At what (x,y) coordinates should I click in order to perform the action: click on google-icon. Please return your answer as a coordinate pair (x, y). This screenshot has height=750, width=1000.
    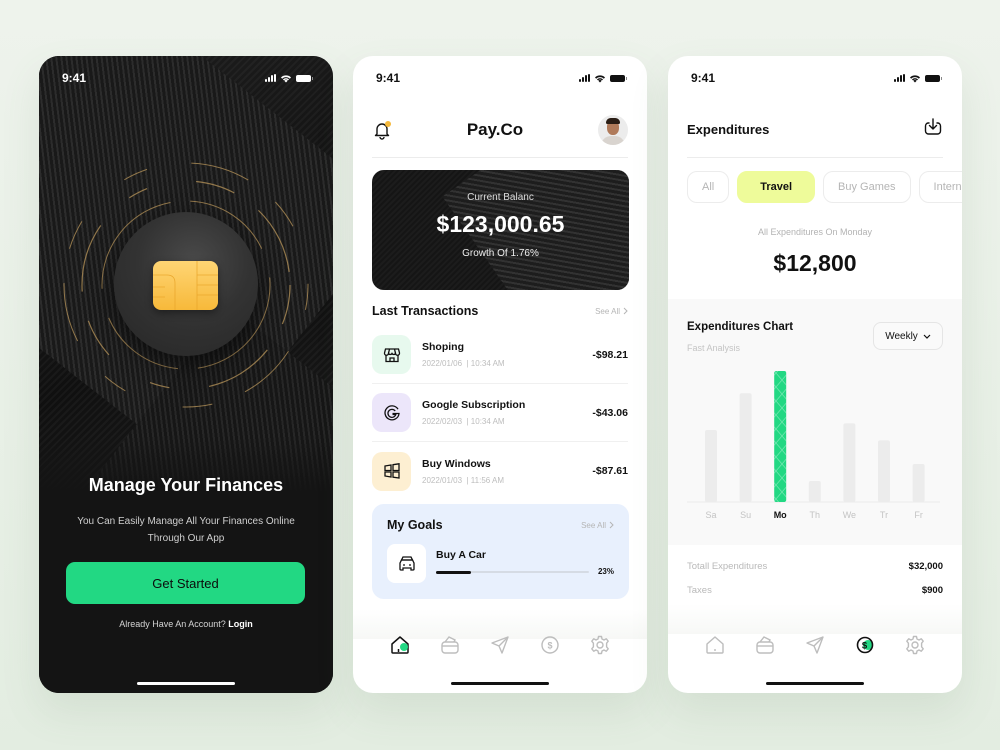
    Looking at the image, I should click on (391, 412).